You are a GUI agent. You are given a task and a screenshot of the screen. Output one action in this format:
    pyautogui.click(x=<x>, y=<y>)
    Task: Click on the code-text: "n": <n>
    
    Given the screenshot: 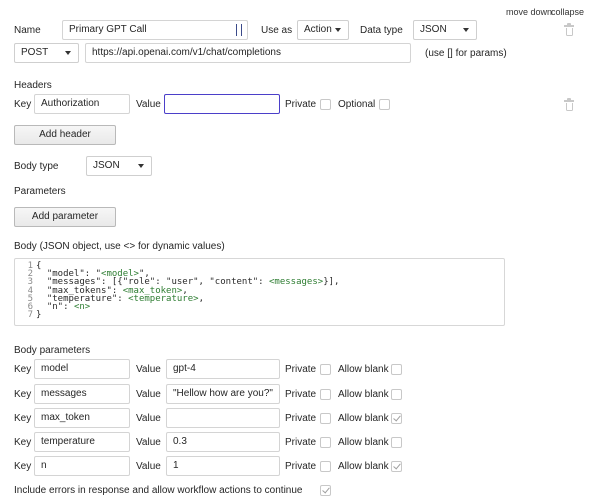 What is the action you would take?
    pyautogui.click(x=63, y=306)
    